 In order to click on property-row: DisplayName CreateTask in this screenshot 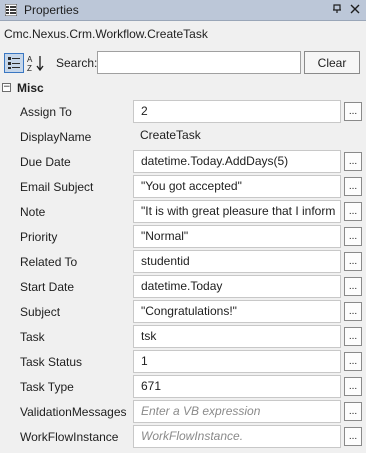, I will do `click(183, 136)`.